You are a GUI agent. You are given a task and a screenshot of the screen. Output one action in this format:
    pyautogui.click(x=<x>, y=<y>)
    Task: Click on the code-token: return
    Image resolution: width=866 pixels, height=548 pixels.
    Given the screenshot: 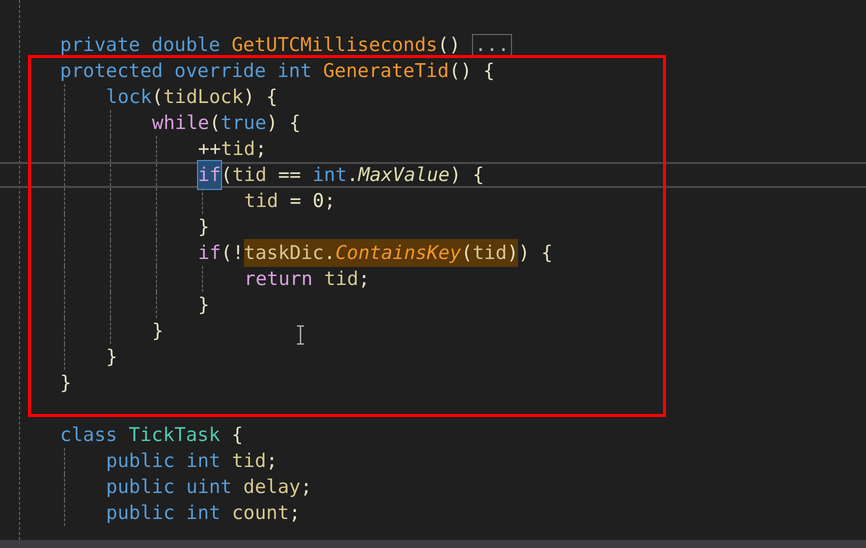 What is the action you would take?
    pyautogui.click(x=279, y=279)
    